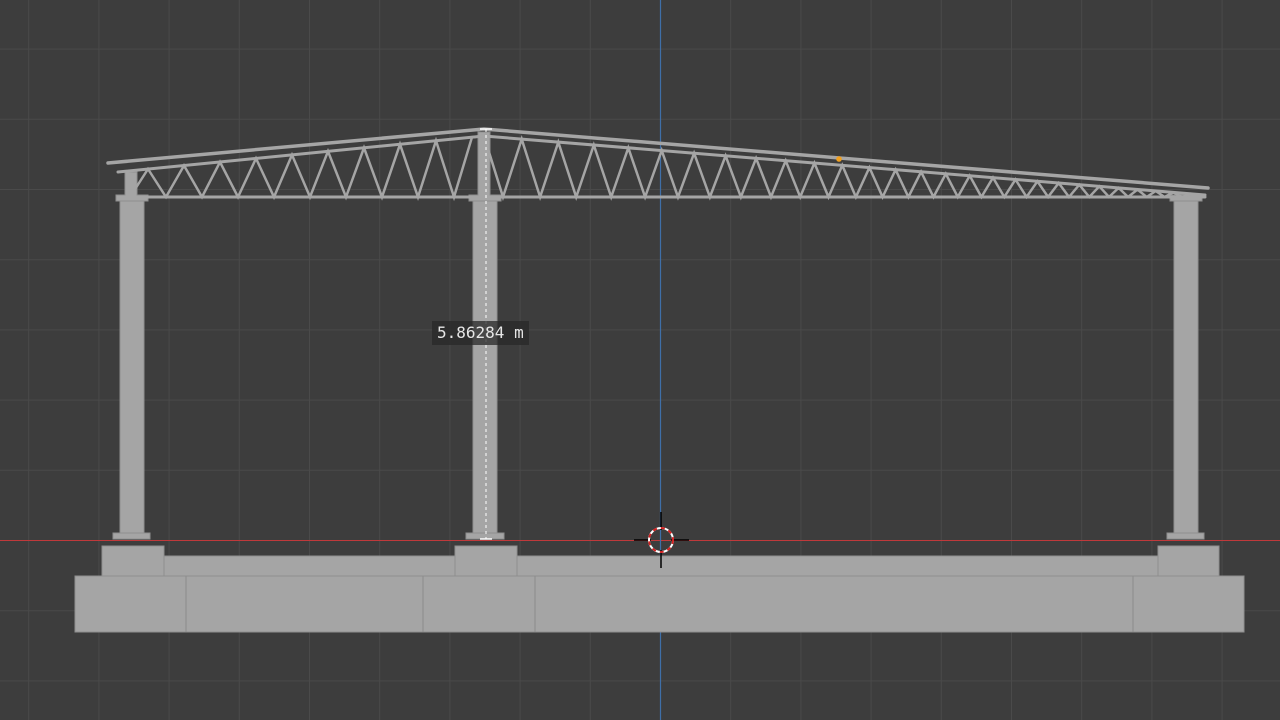  What do you see at coordinates (659, 604) in the screenshot?
I see `foundation-slab` at bounding box center [659, 604].